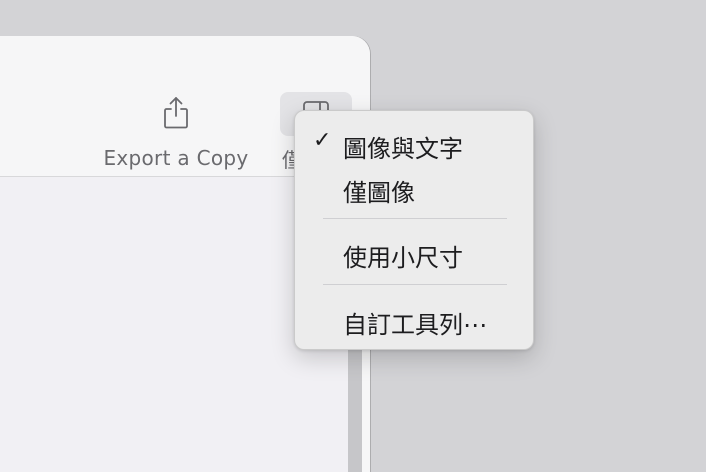 This screenshot has height=472, width=706. Describe the element at coordinates (176, 158) in the screenshot. I see `export-copy-label: Export a Copy` at that location.